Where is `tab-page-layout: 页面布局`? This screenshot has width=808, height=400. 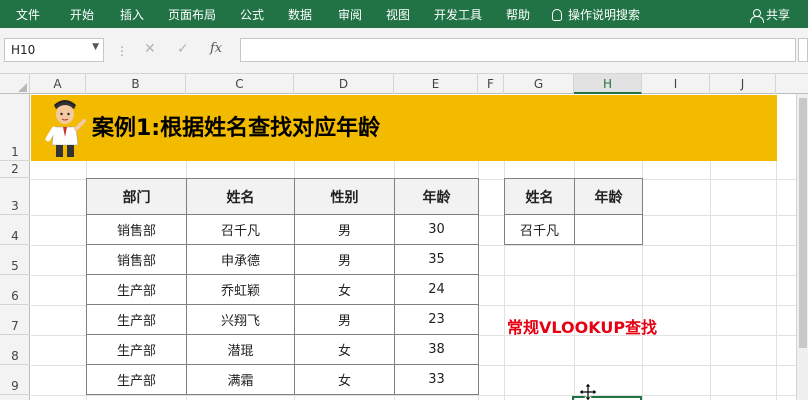 tab-page-layout: 页面布局 is located at coordinates (192, 14).